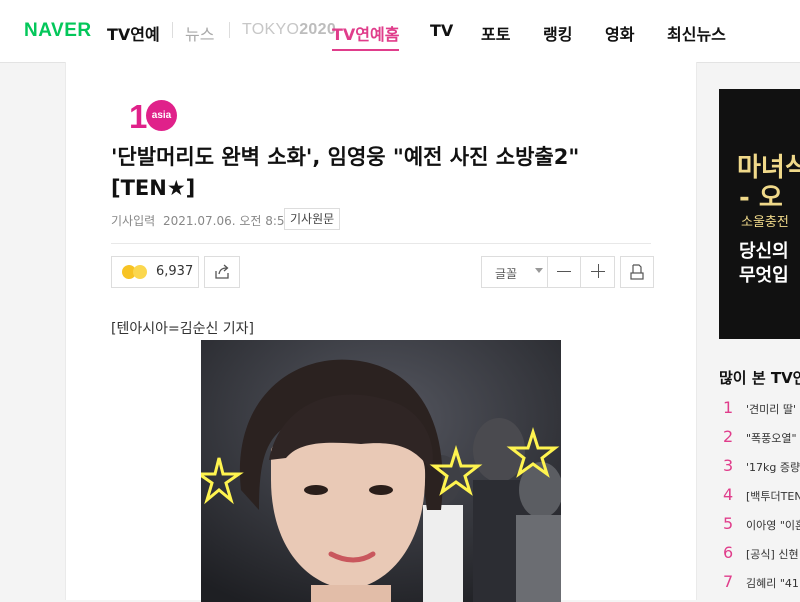 The image size is (800, 602). Describe the element at coordinates (271, 29) in the screenshot. I see `tokyo-text: TOKYO` at that location.